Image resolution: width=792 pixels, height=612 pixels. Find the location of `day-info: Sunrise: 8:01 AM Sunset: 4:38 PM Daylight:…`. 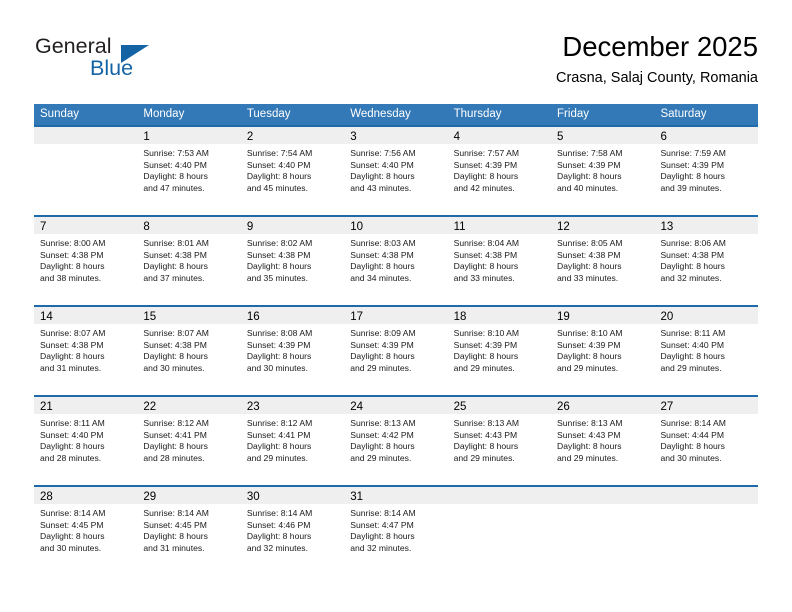

day-info: Sunrise: 8:01 AM Sunset: 4:38 PM Daylight:… is located at coordinates (188, 259).